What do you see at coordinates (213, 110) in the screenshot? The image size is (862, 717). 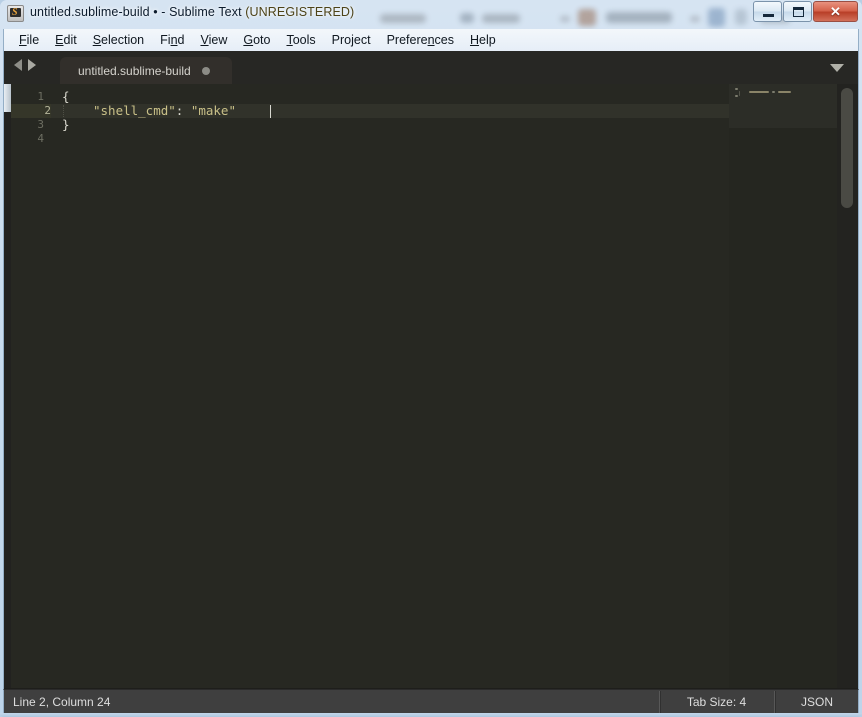 I see `code-token-value: "make"` at bounding box center [213, 110].